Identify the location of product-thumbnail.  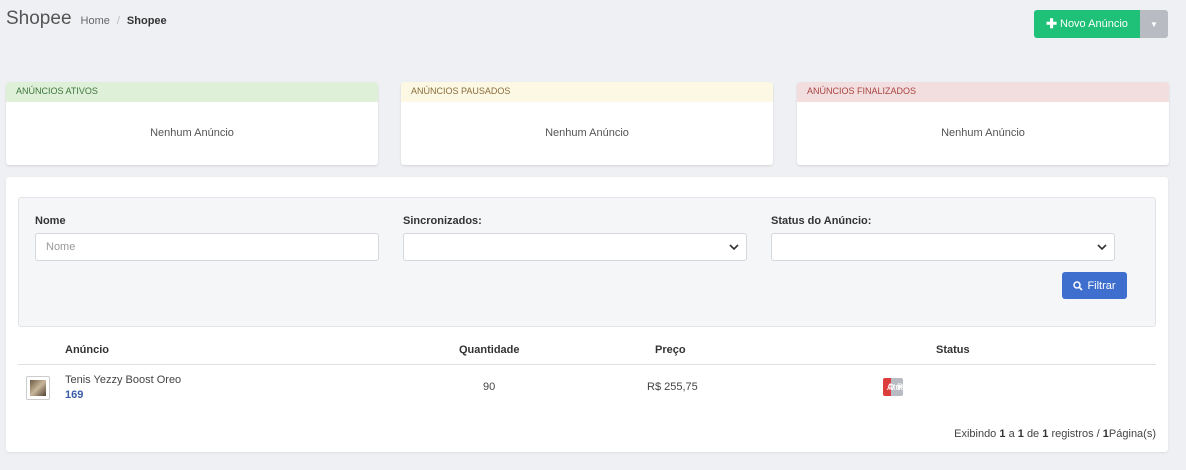
(38, 388).